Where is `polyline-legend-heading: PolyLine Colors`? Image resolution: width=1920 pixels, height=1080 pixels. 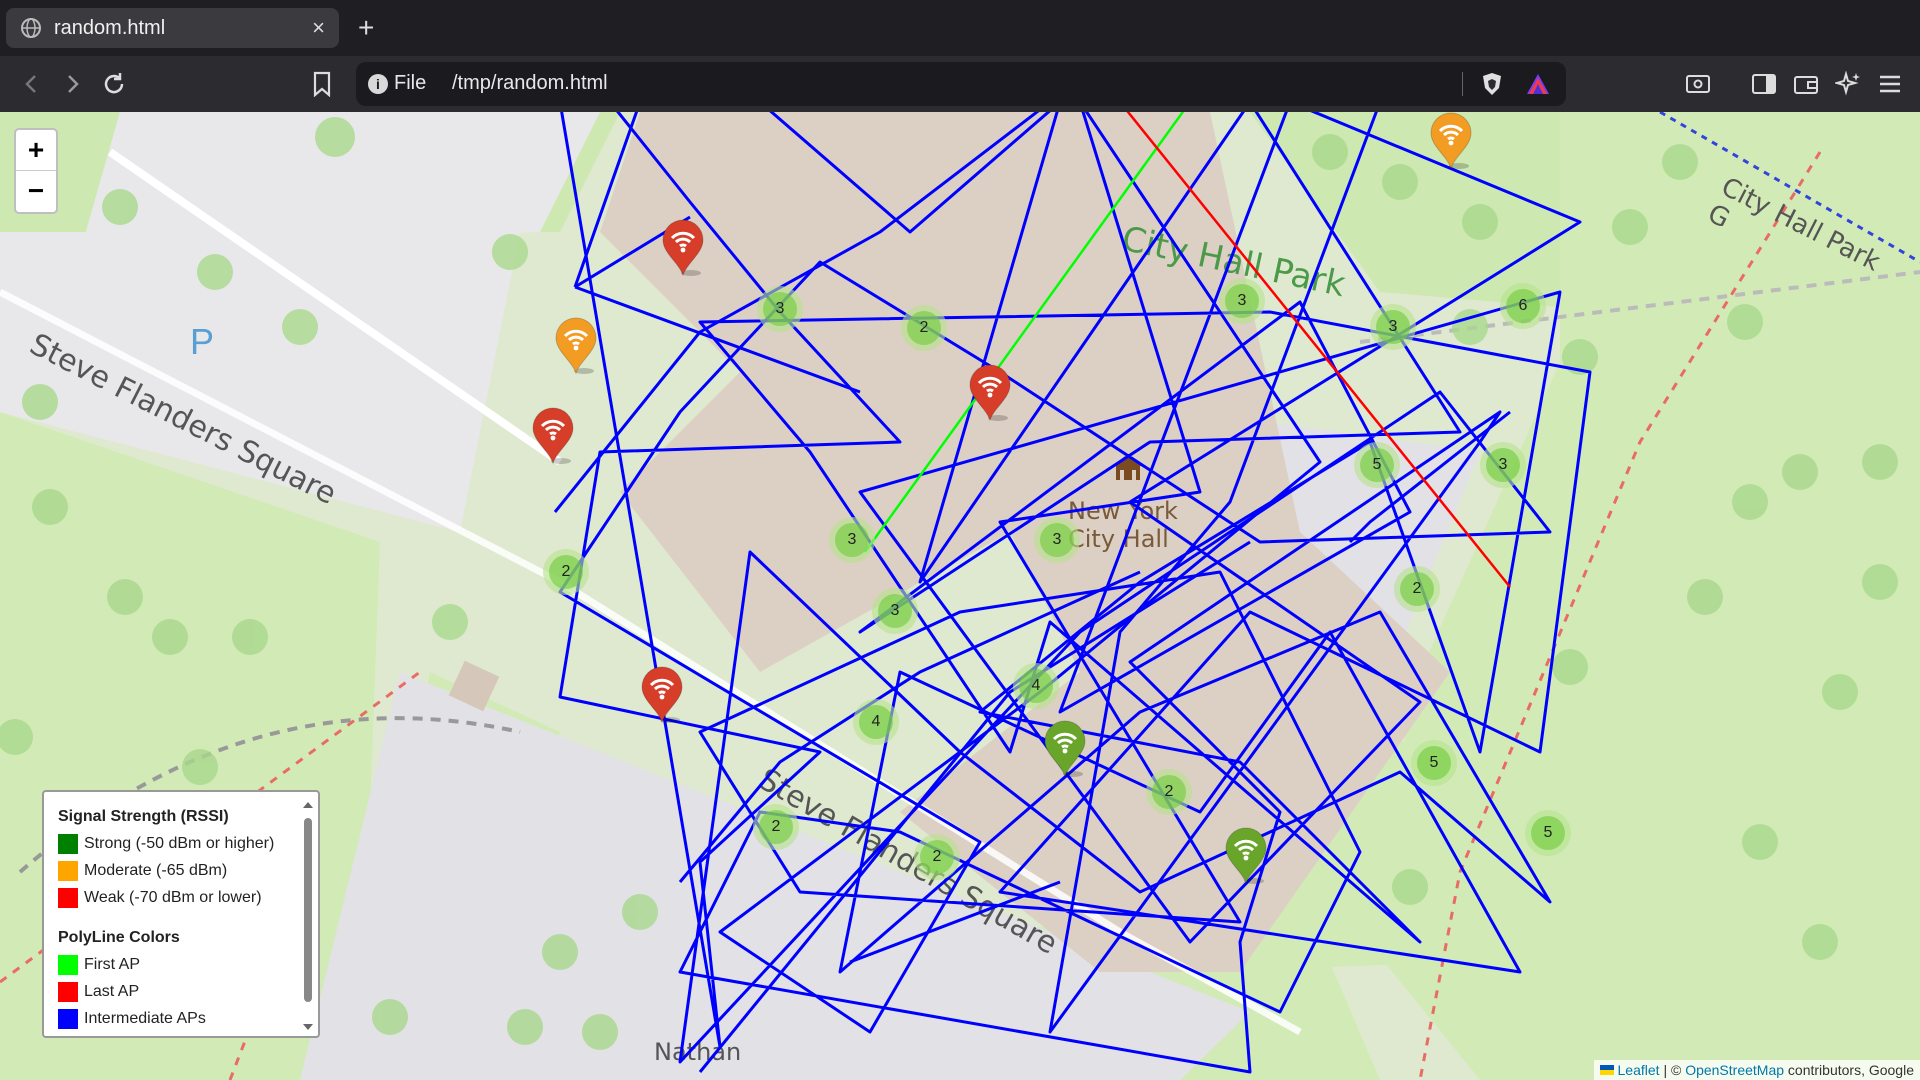
polyline-legend-heading: PolyLine Colors is located at coordinates (119, 937).